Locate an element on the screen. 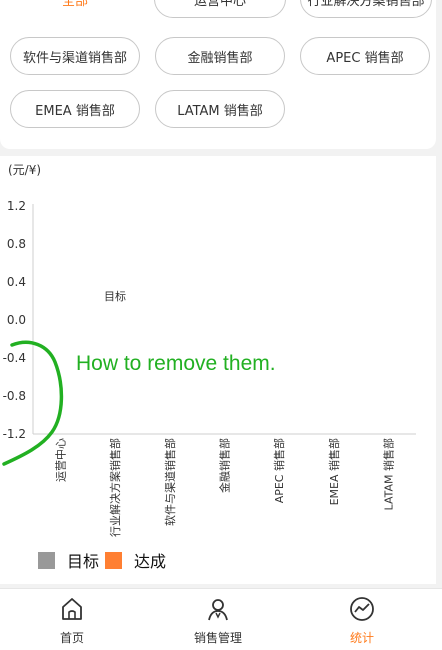 This screenshot has height=650, width=442. y-tick-label: -0.4 is located at coordinates (14, 358).